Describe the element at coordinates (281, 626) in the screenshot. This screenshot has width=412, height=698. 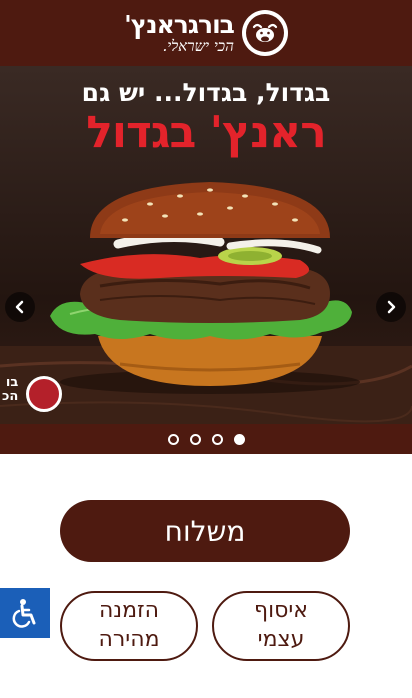
I see `pickup-button: איסוף עצמי` at that location.